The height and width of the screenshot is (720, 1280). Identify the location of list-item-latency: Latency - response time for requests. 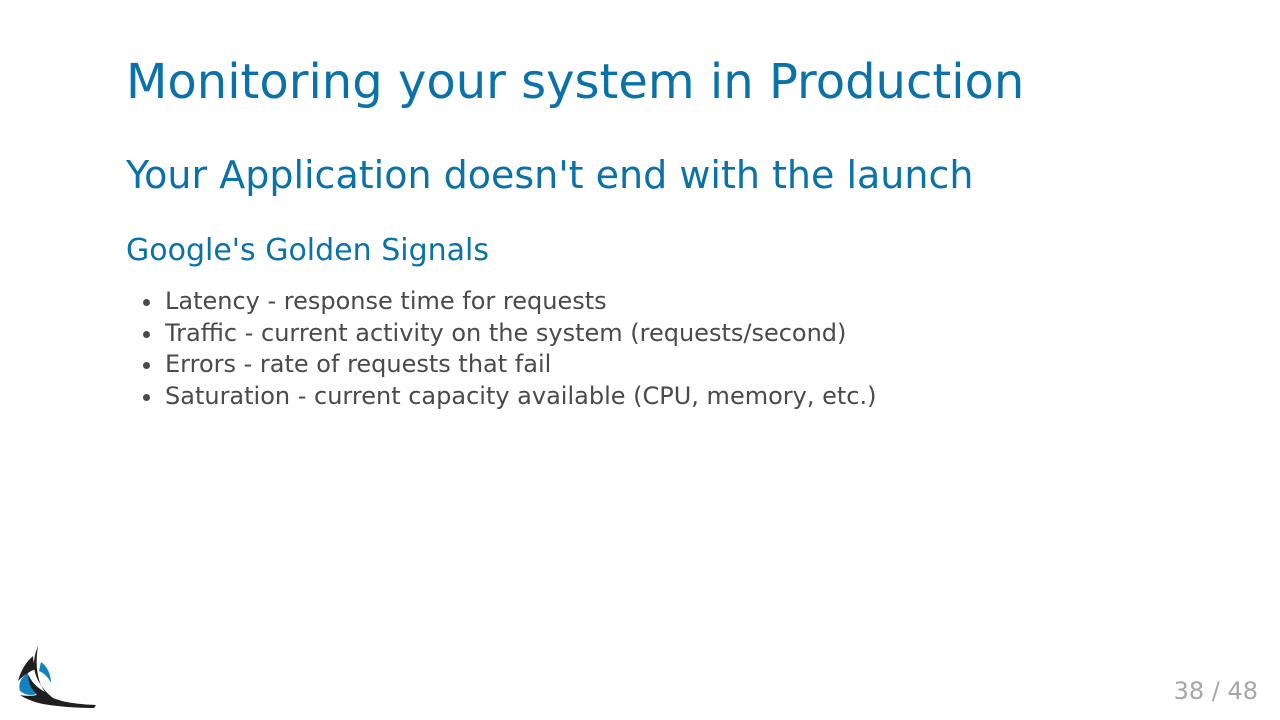
(508, 302).